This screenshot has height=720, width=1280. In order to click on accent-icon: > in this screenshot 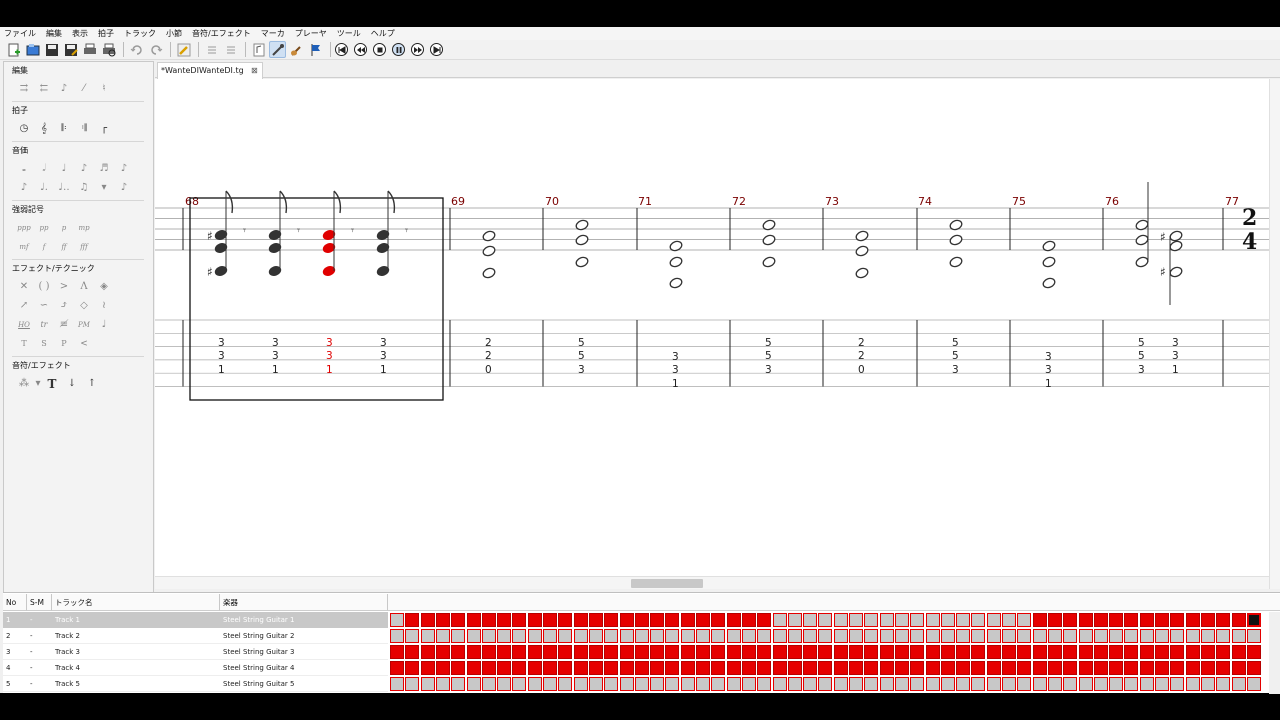, I will do `click(64, 287)`.